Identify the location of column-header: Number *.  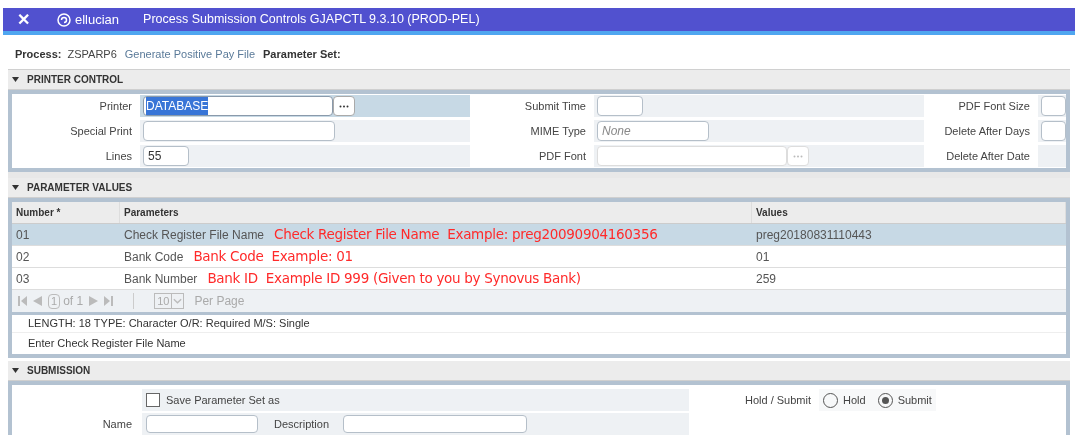
(66, 212).